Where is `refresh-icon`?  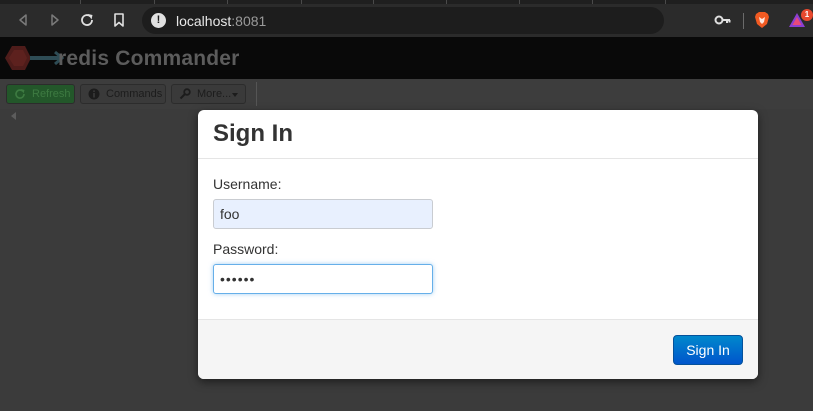 refresh-icon is located at coordinates (20, 94).